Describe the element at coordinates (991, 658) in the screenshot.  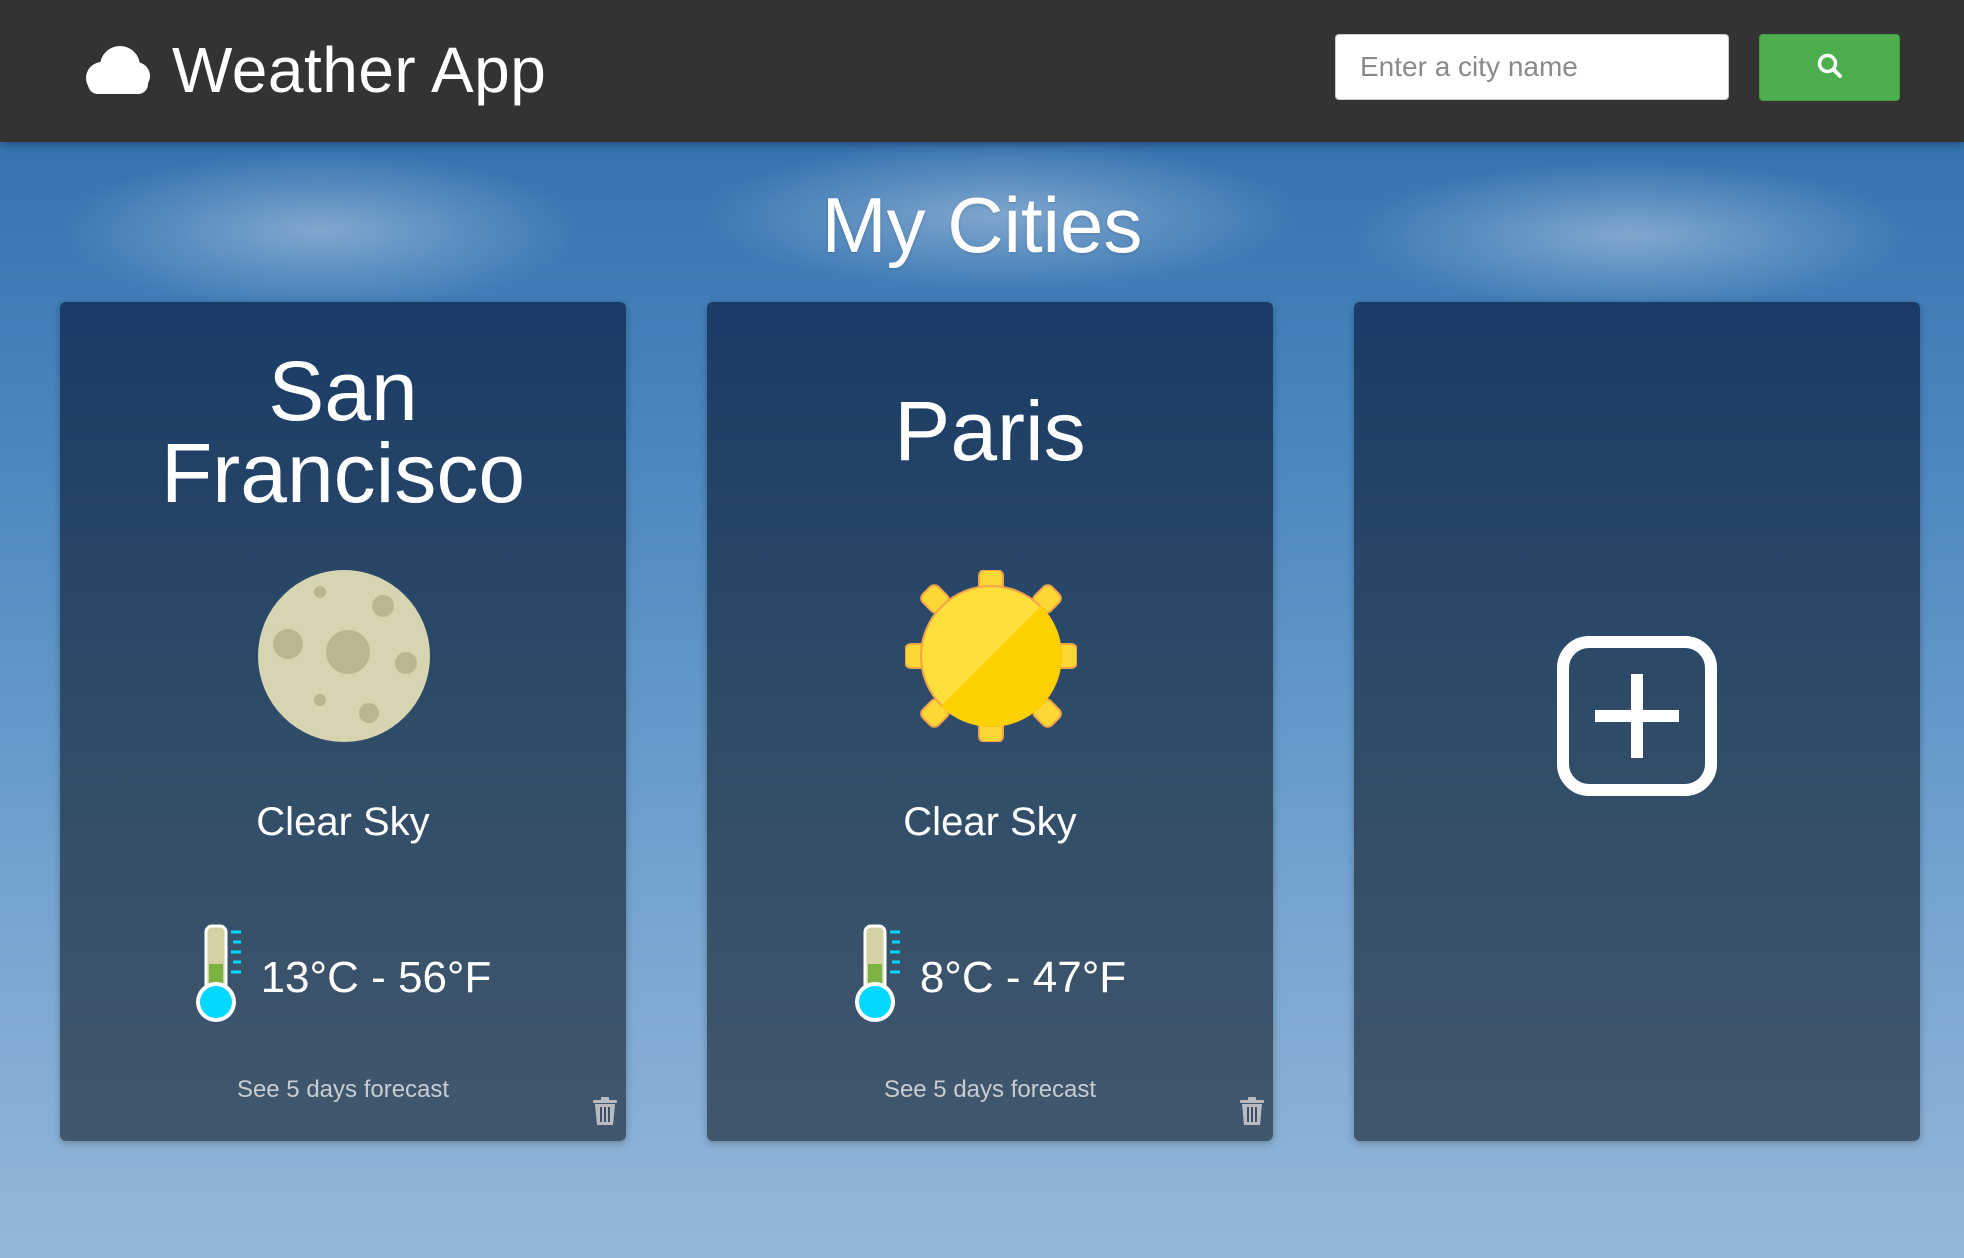
I see `sun-icon` at that location.